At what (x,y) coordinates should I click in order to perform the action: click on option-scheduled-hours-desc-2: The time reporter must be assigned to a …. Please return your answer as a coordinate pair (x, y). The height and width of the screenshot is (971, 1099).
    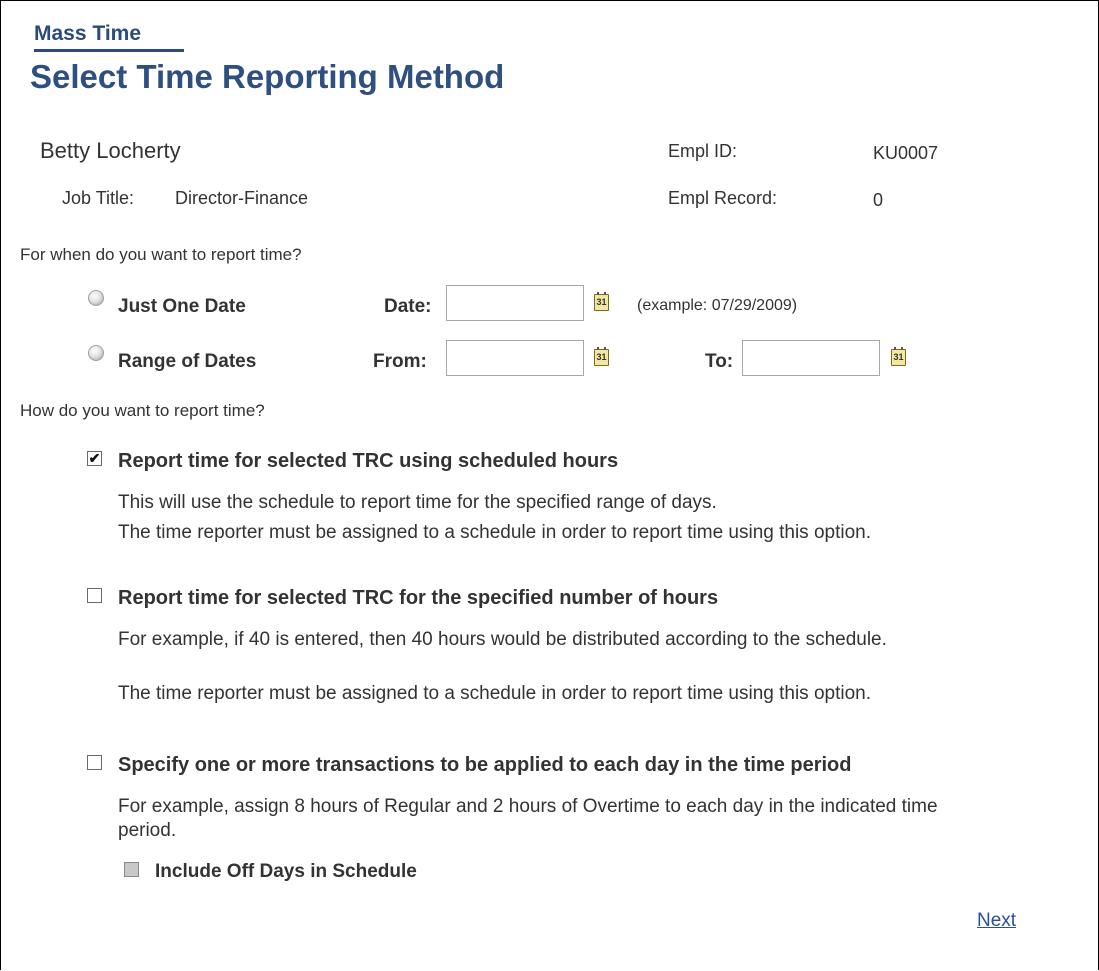
    Looking at the image, I should click on (495, 532).